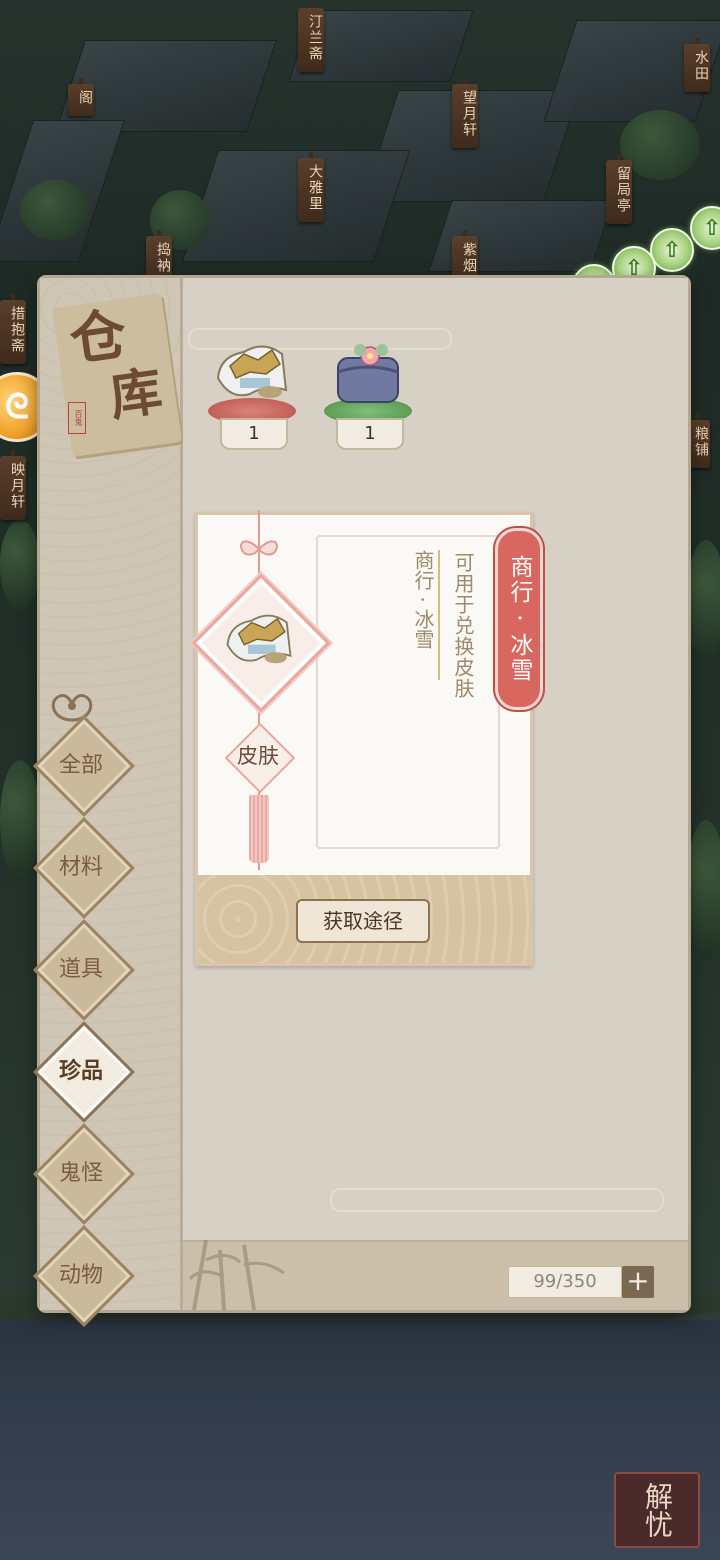 This screenshot has height=1560, width=720. I want to click on map-sign: 大雅里, so click(311, 187).